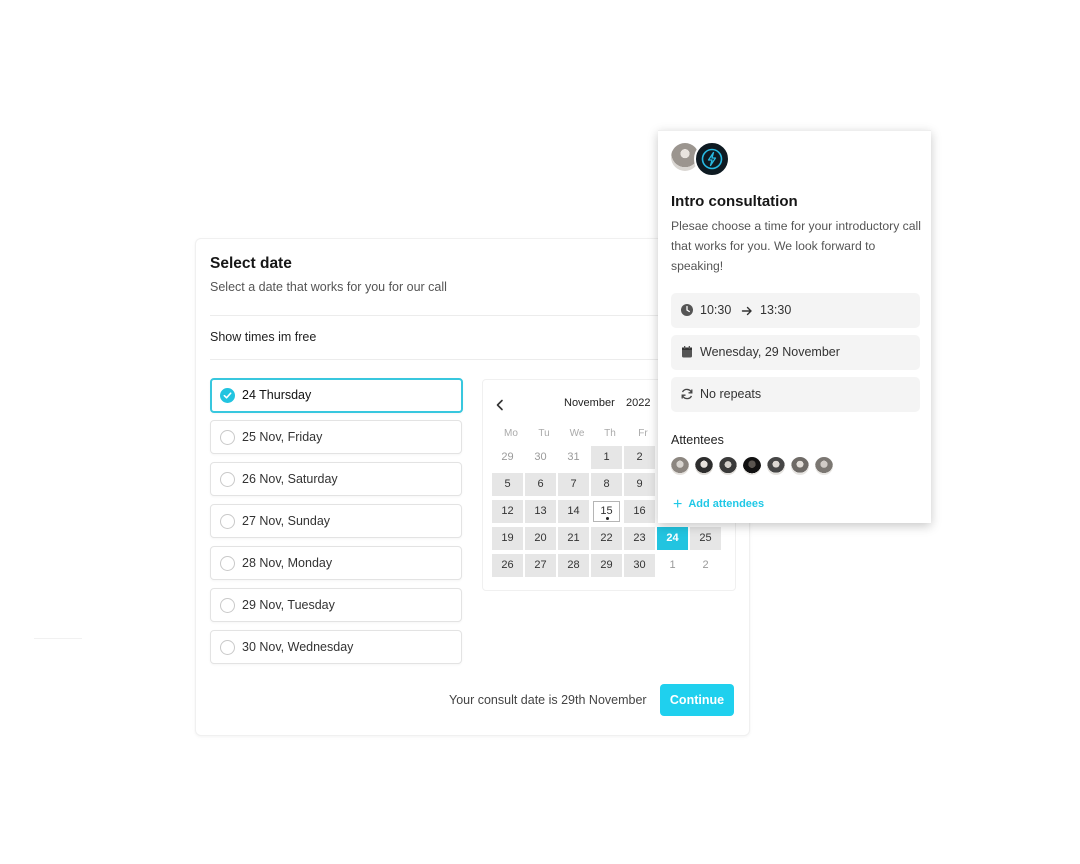  What do you see at coordinates (573, 484) in the screenshot?
I see `calendar-day: 7` at bounding box center [573, 484].